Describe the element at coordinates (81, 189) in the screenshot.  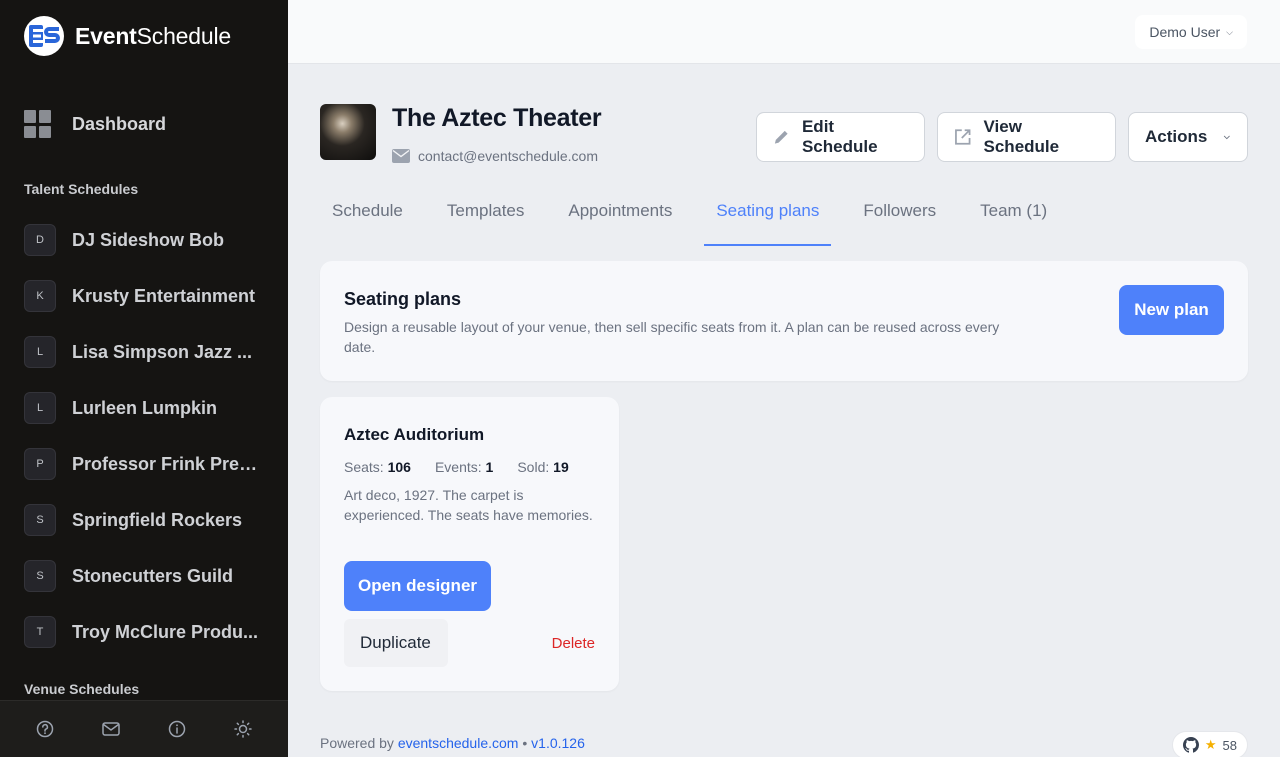
I see `talent-schedules-heading: Talent Schedules` at that location.